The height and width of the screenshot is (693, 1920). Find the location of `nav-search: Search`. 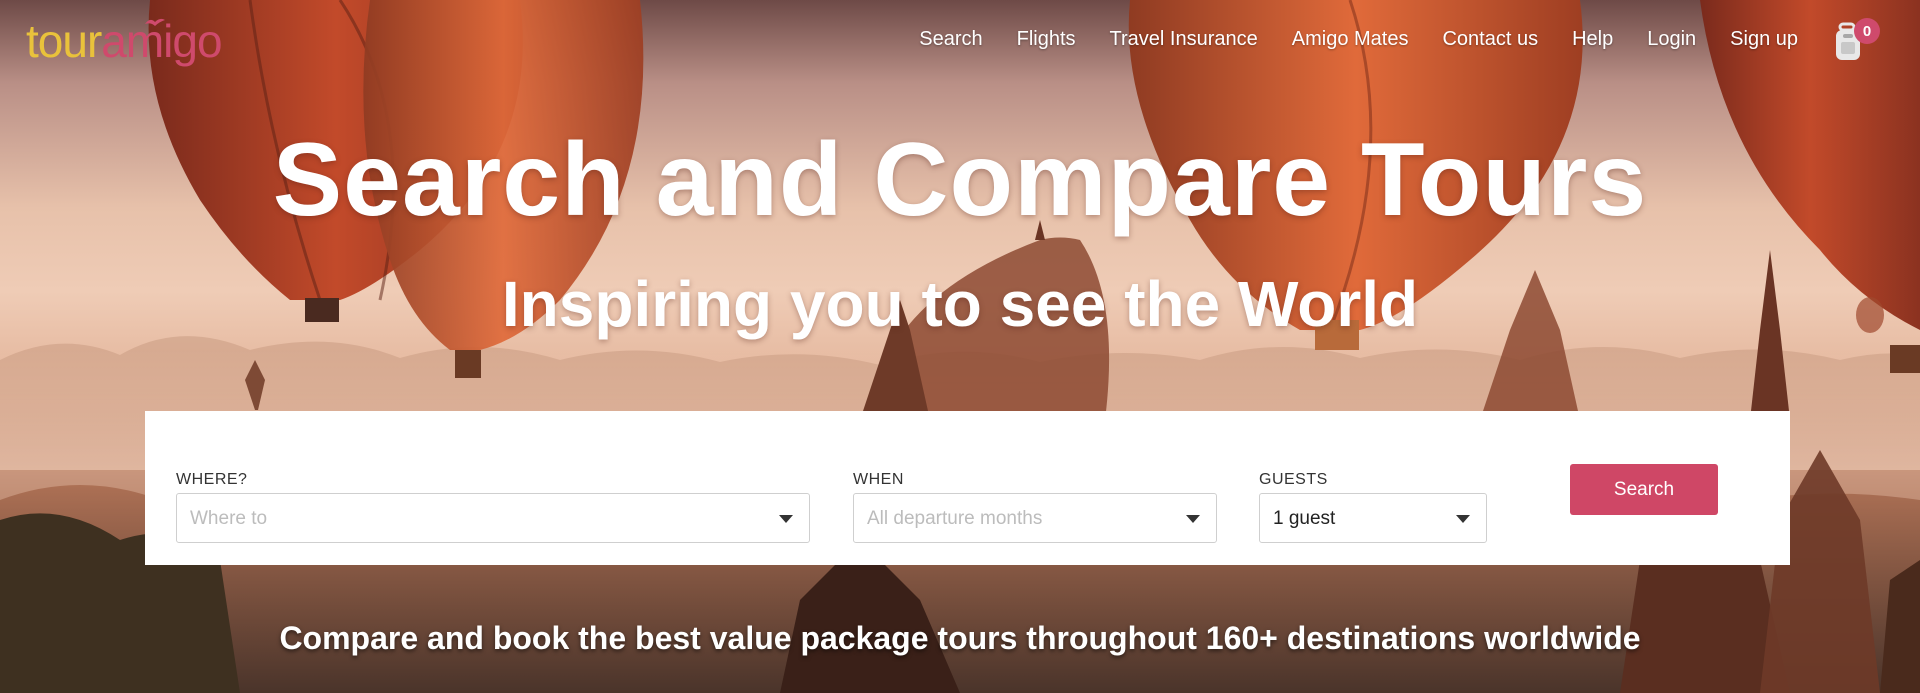

nav-search: Search is located at coordinates (950, 39).